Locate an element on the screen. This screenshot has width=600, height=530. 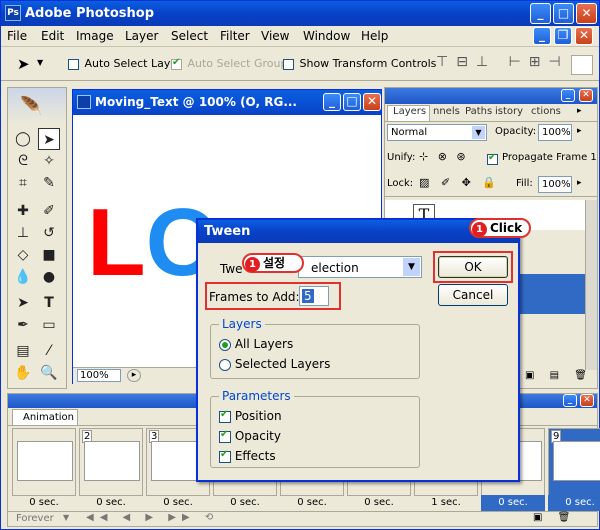
crop-tool-icon: ⌗ is located at coordinates (23, 183).